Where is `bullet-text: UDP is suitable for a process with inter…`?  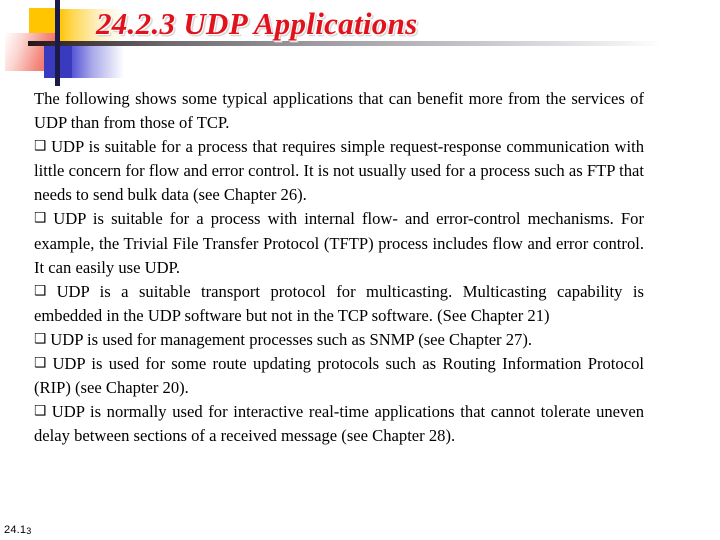 bullet-text: UDP is suitable for a process with inter… is located at coordinates (339, 243).